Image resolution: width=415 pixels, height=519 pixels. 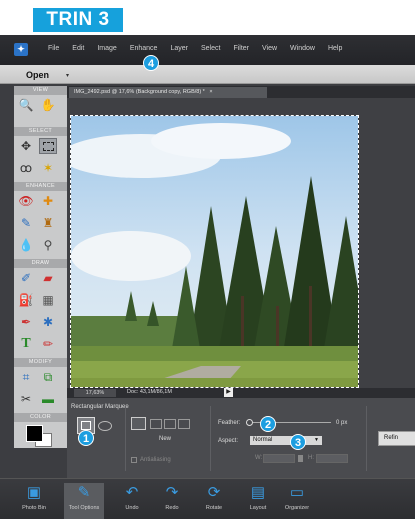 What do you see at coordinates (26, 245) in the screenshot?
I see `blur-tool-icon: 💧` at bounding box center [26, 245].